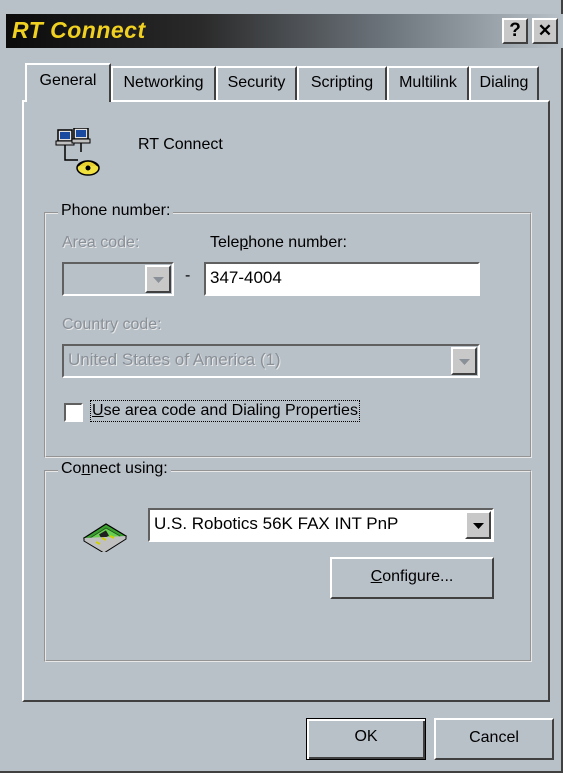  What do you see at coordinates (428, 83) in the screenshot?
I see `tab-multilink: Multilink` at bounding box center [428, 83].